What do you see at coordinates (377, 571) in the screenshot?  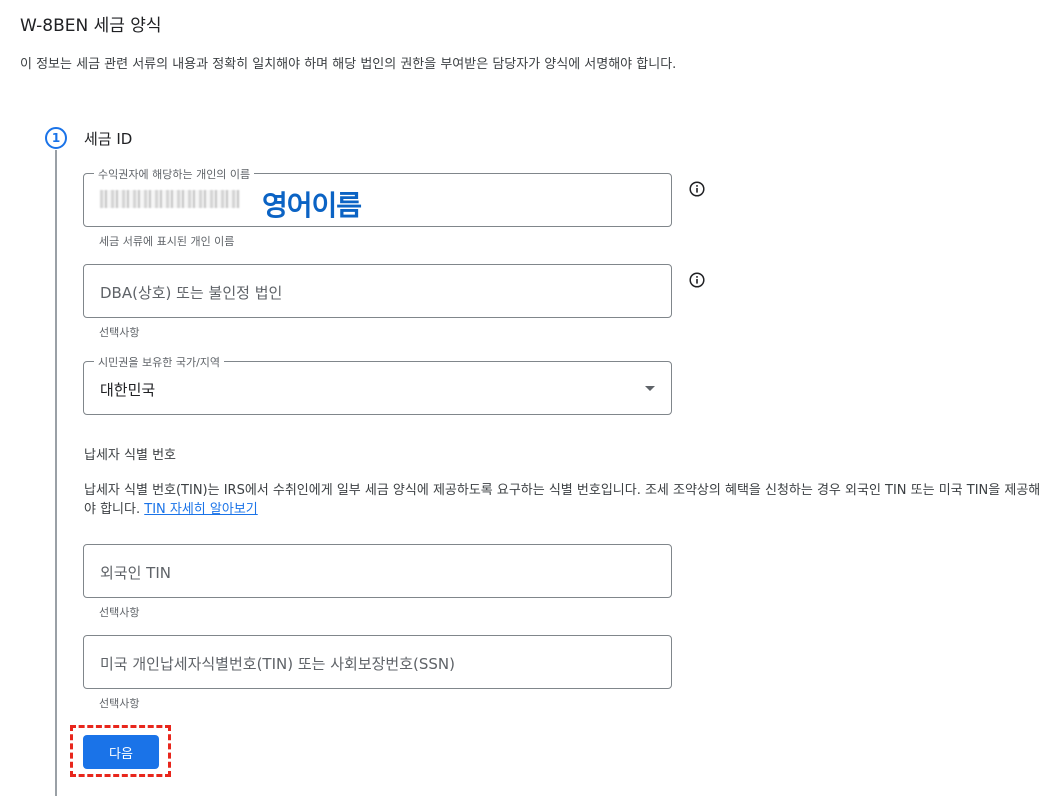 I see `foreign-tin-field: 외국인 TIN` at bounding box center [377, 571].